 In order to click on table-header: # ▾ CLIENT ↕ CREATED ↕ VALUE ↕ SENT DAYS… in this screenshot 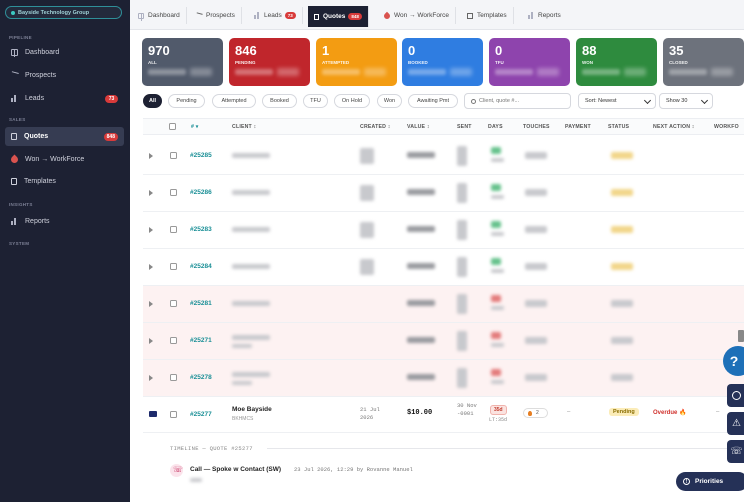, I will do `click(443, 126)`.